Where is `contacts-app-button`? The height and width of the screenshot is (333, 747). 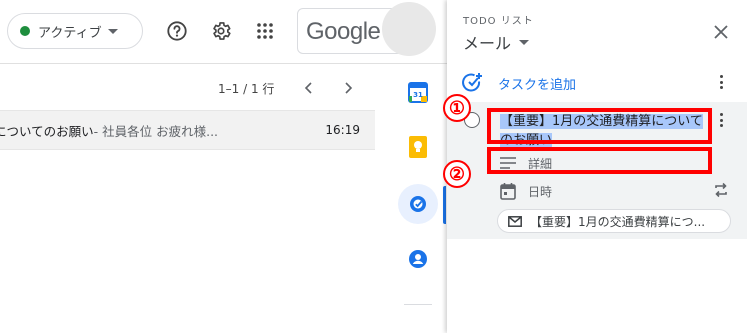 contacts-app-button is located at coordinates (418, 259).